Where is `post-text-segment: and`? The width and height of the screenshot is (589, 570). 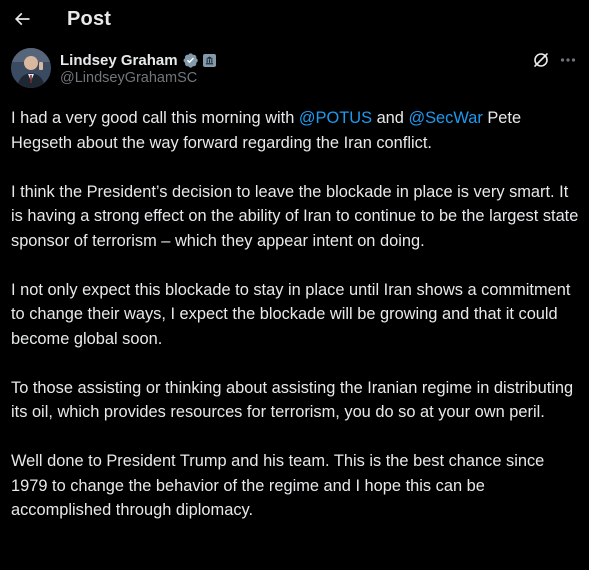 post-text-segment: and is located at coordinates (390, 118).